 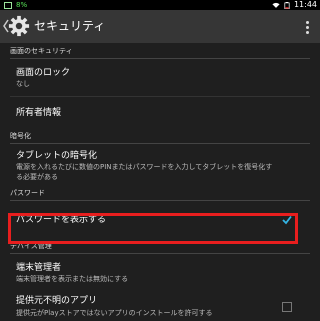 What do you see at coordinates (308, 27) in the screenshot?
I see `overflow-menu-icon` at bounding box center [308, 27].